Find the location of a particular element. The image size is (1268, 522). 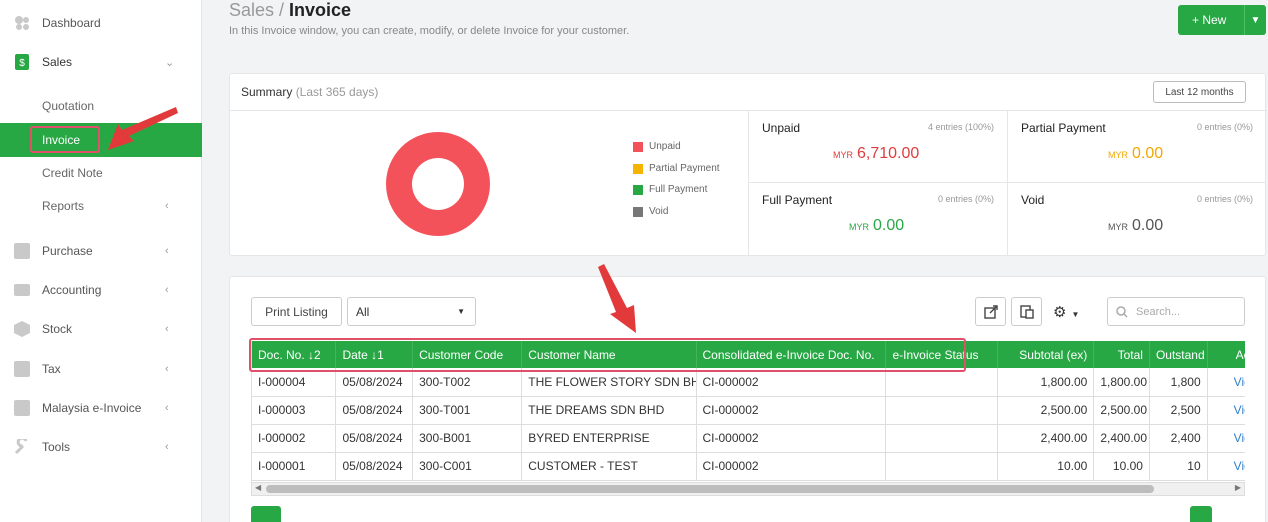

annotation-arrow-sidebar is located at coordinates (143, 128).